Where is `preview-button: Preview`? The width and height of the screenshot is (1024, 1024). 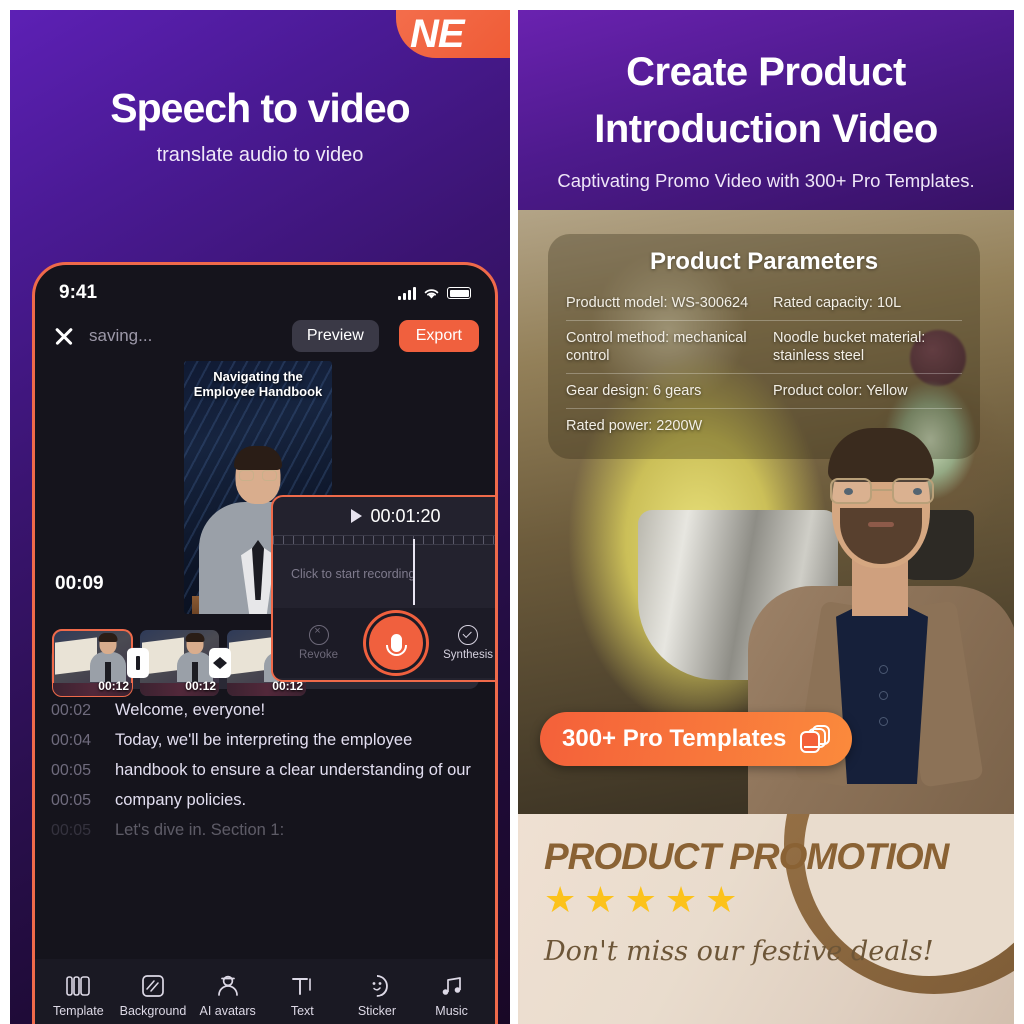 preview-button: Preview is located at coordinates (335, 336).